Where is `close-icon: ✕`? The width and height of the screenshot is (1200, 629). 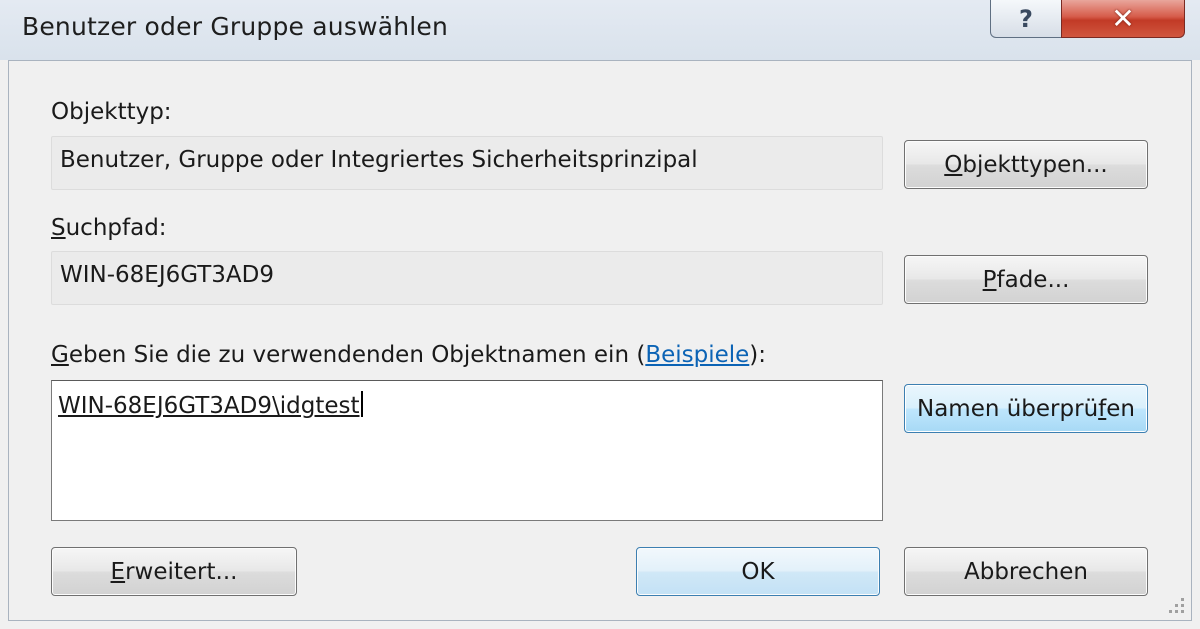
close-icon: ✕ is located at coordinates (1123, 18).